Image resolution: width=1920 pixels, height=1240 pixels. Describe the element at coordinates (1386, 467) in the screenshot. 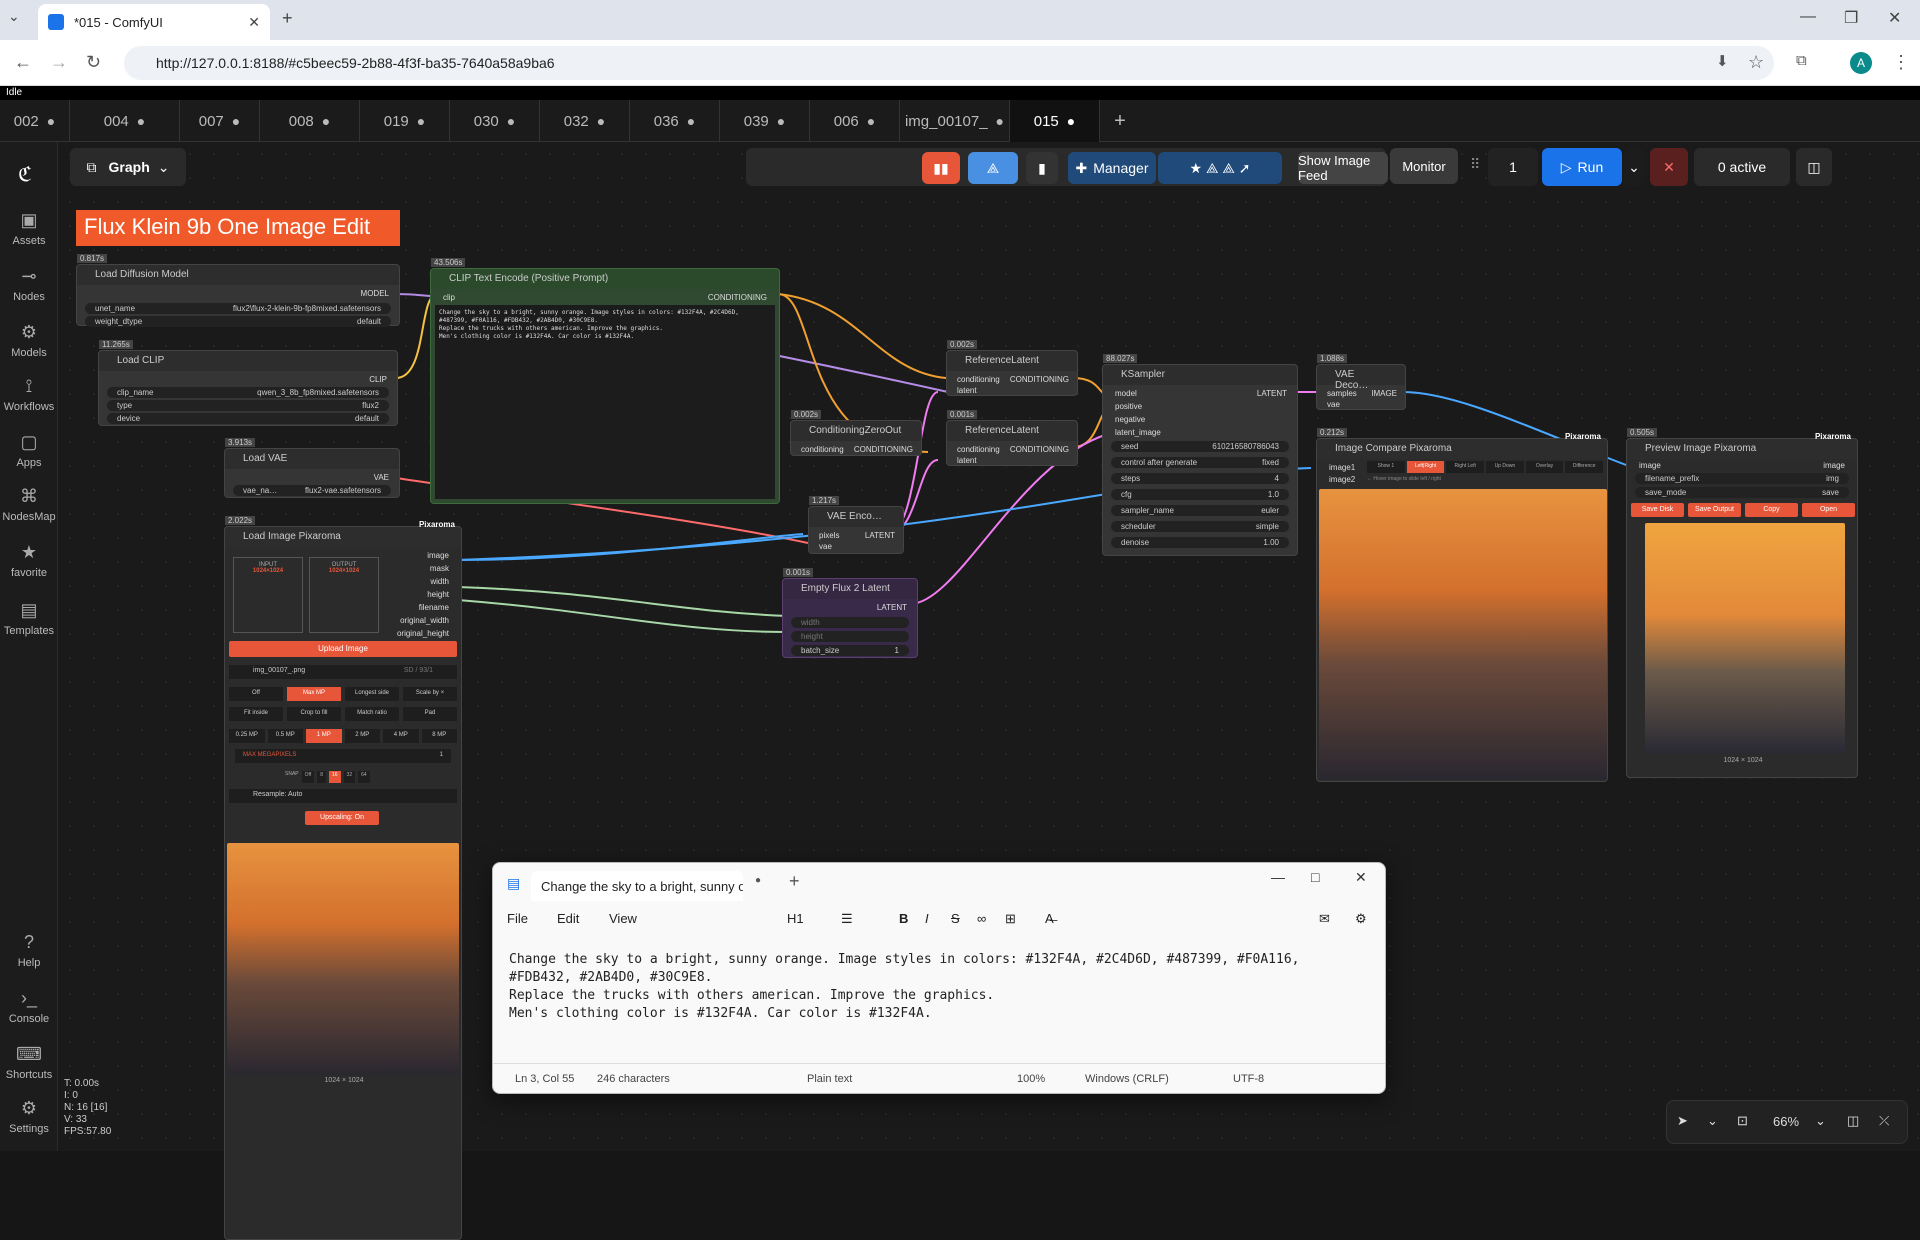

I see `compare-mode-button: Show 1` at that location.